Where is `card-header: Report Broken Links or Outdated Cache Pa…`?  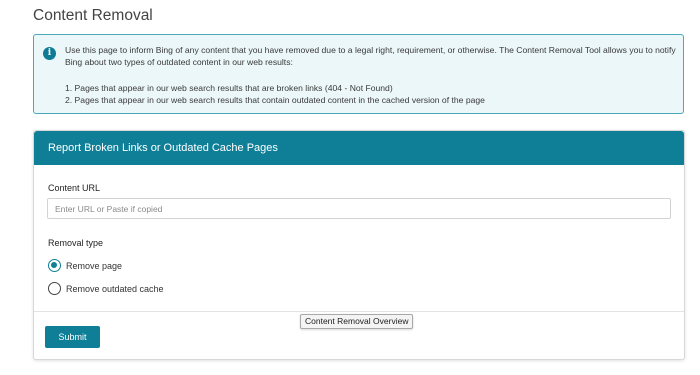
card-header: Report Broken Links or Outdated Cache Pa… is located at coordinates (359, 148).